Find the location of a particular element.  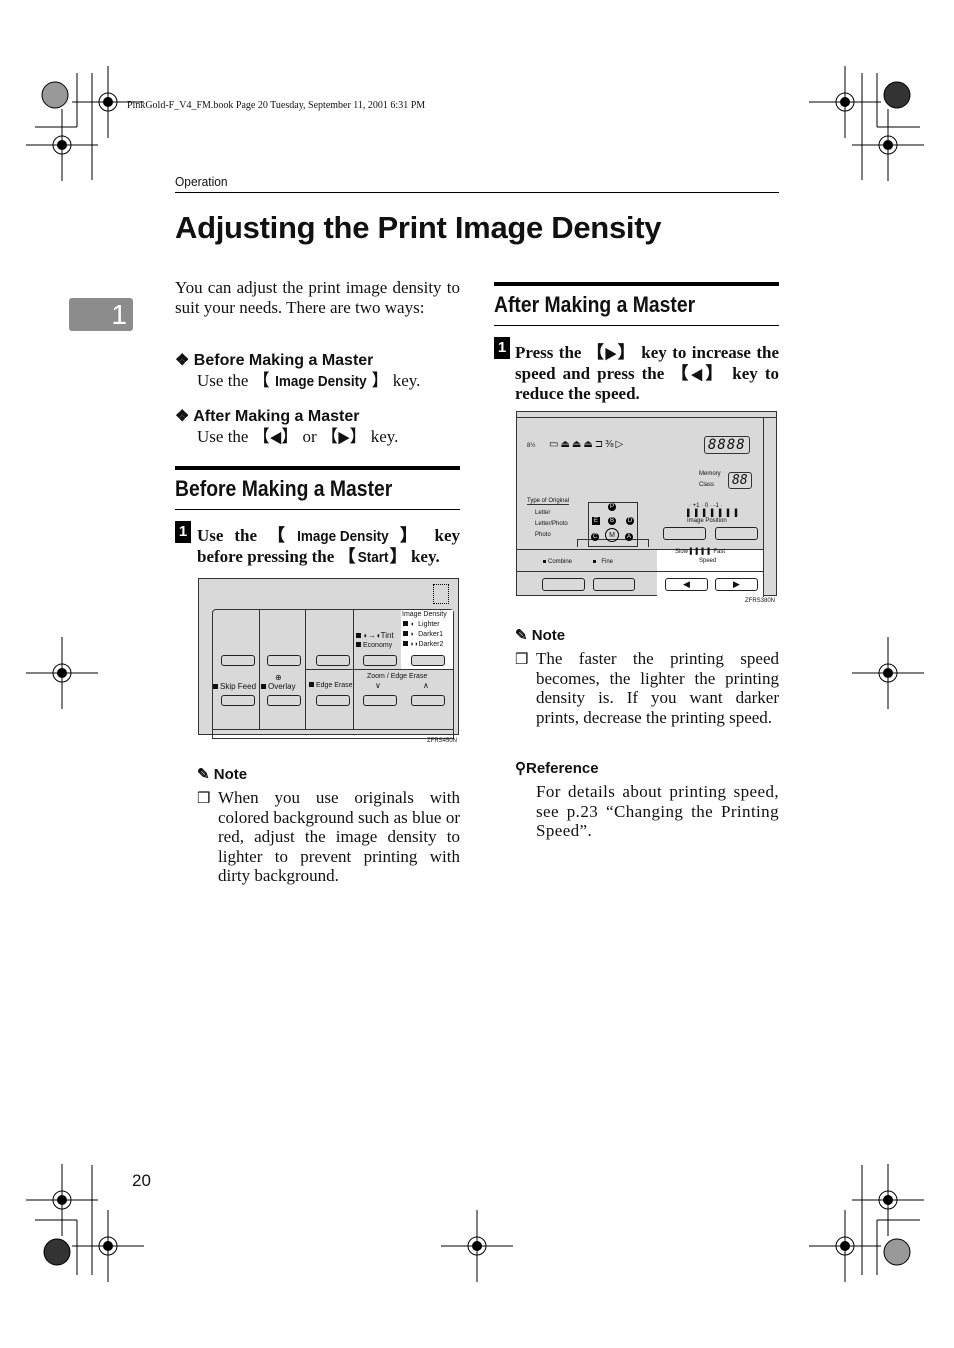

image-position-right-key is located at coordinates (736, 533).